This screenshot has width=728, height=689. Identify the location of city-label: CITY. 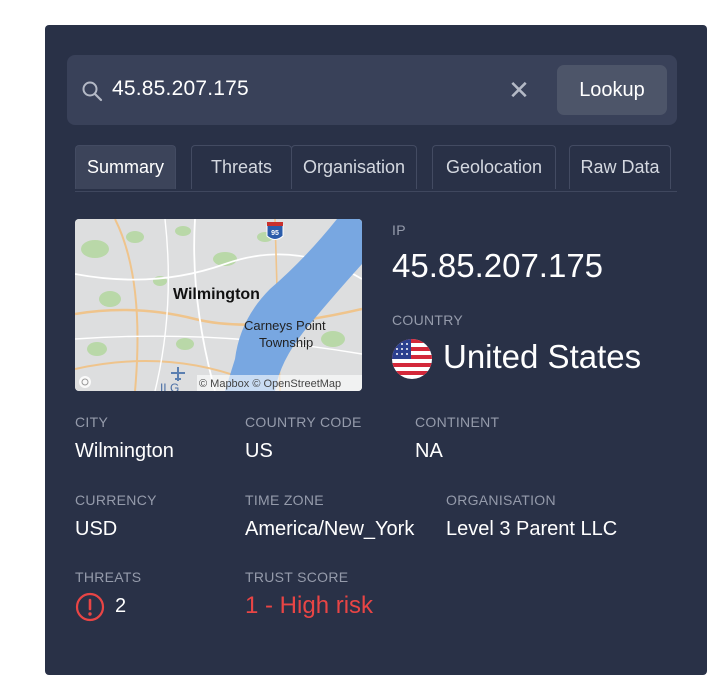
(92, 422).